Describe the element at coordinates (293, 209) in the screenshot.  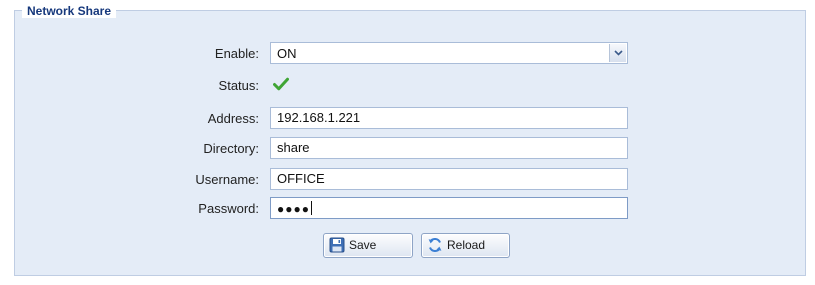
I see `password-value: ●●●●` at that location.